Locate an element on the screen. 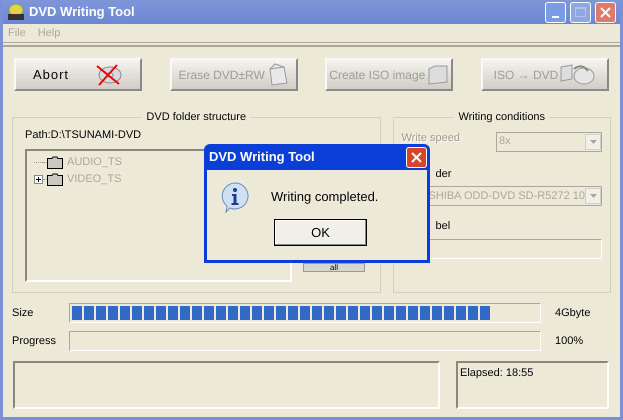 The image size is (623, 420). field-label: Write speed is located at coordinates (431, 138).